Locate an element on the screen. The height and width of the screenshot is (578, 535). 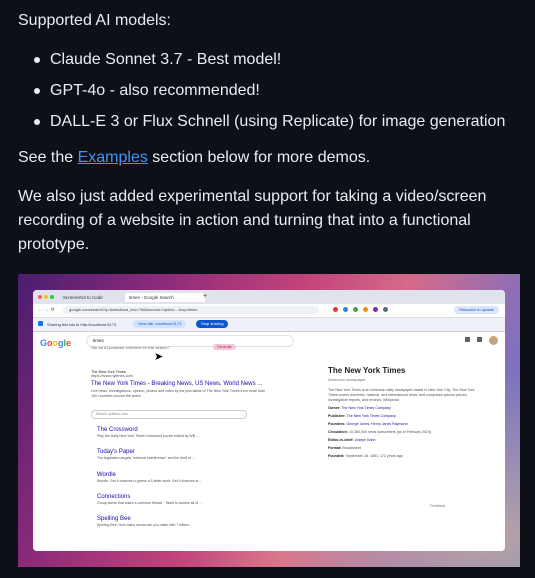
kp-value: George Jones, Henry Jarvis Raymond is located at coordinates (377, 424).